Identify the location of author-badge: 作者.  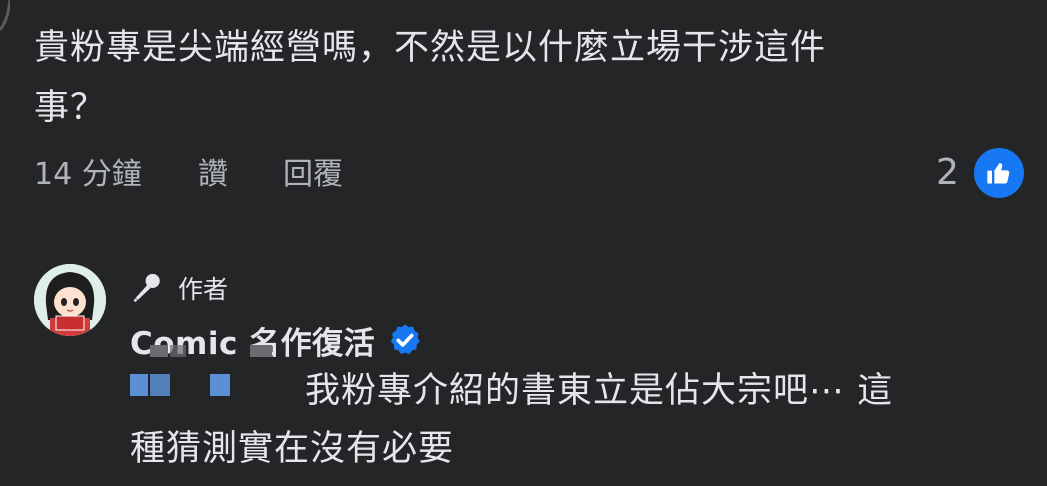
(179, 288).